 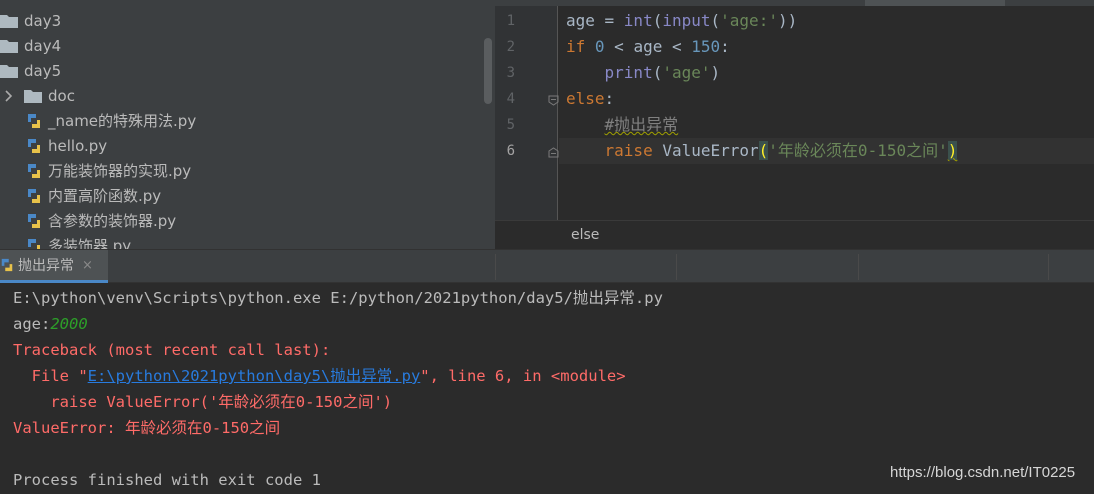 What do you see at coordinates (488, 71) in the screenshot?
I see `tree-scrollbar` at bounding box center [488, 71].